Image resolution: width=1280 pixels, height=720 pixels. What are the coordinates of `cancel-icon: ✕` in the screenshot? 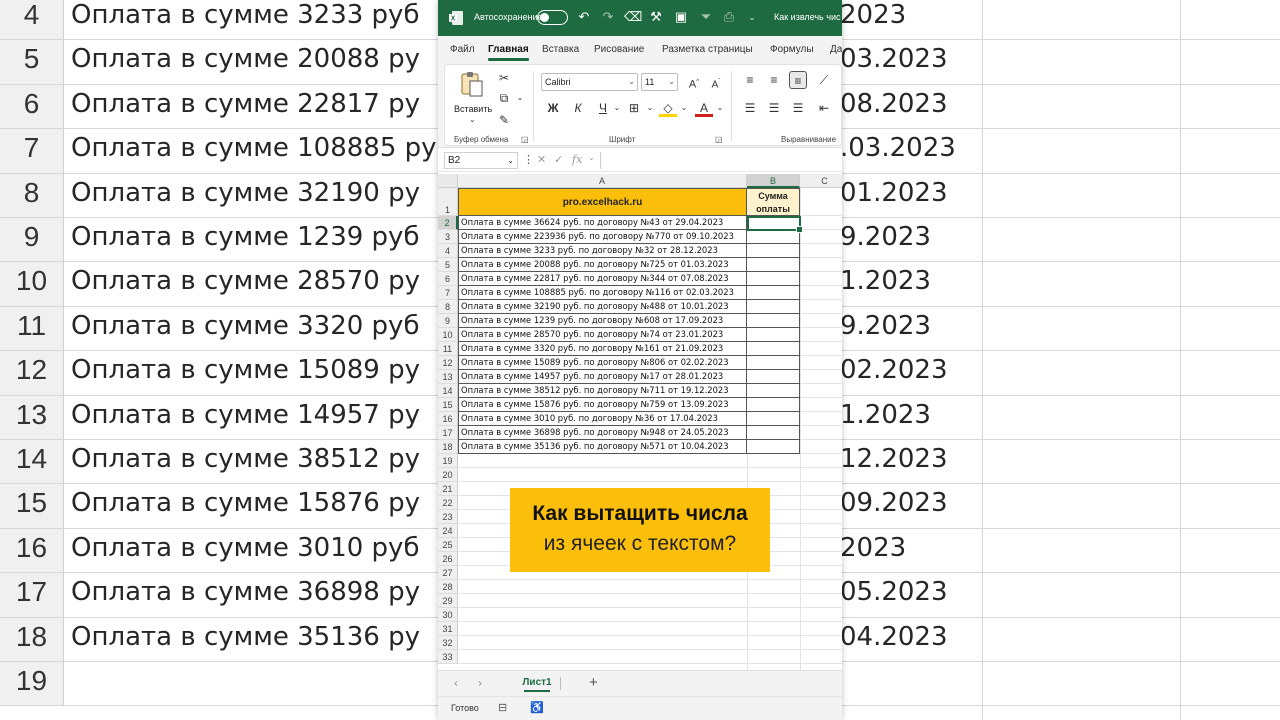 It's located at (541, 159).